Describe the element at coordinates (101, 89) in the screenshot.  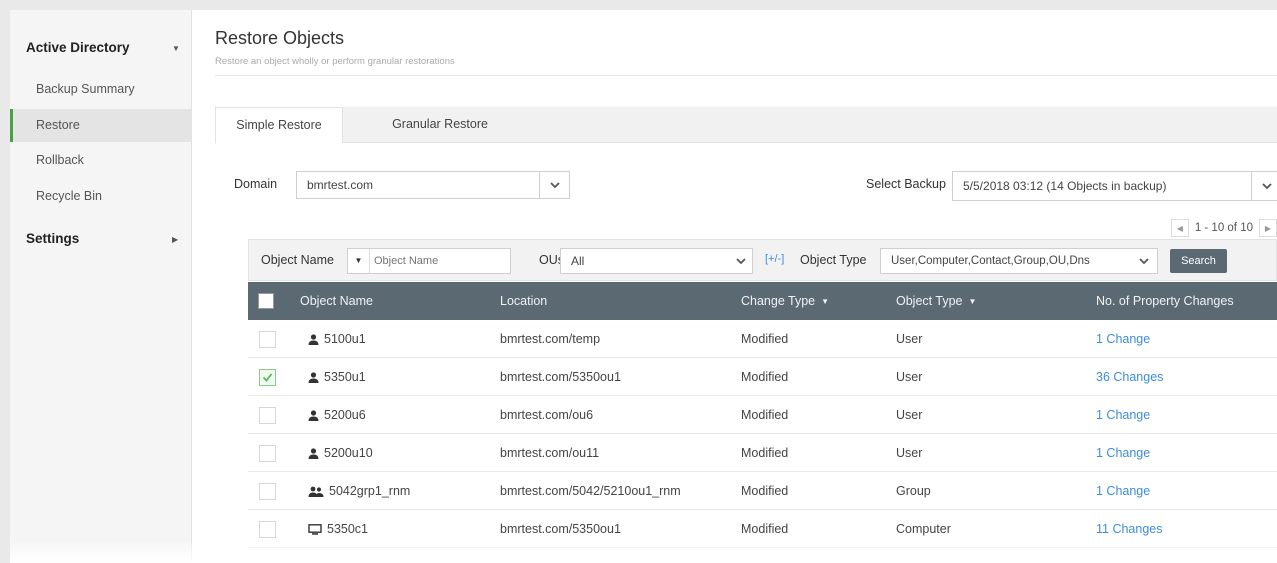
I see `sidebar-item-backup-summary: Backup Summary` at that location.